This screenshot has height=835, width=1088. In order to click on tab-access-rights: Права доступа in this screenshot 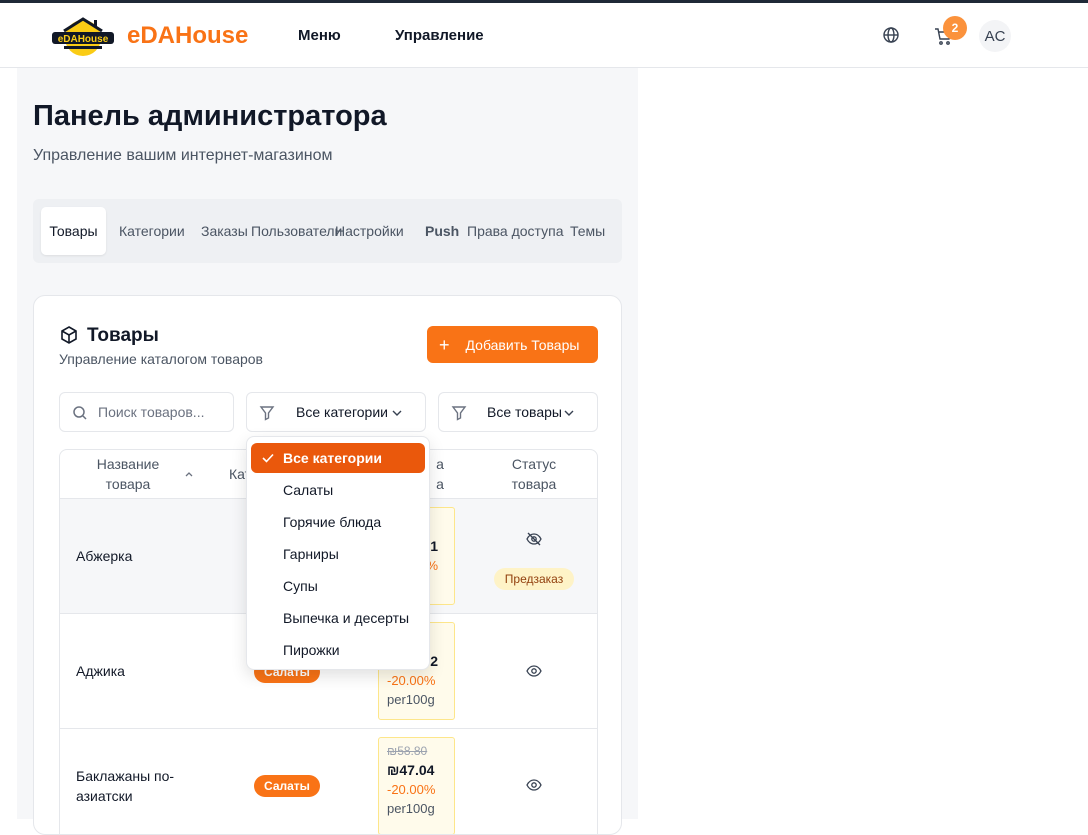, I will do `click(515, 231)`.